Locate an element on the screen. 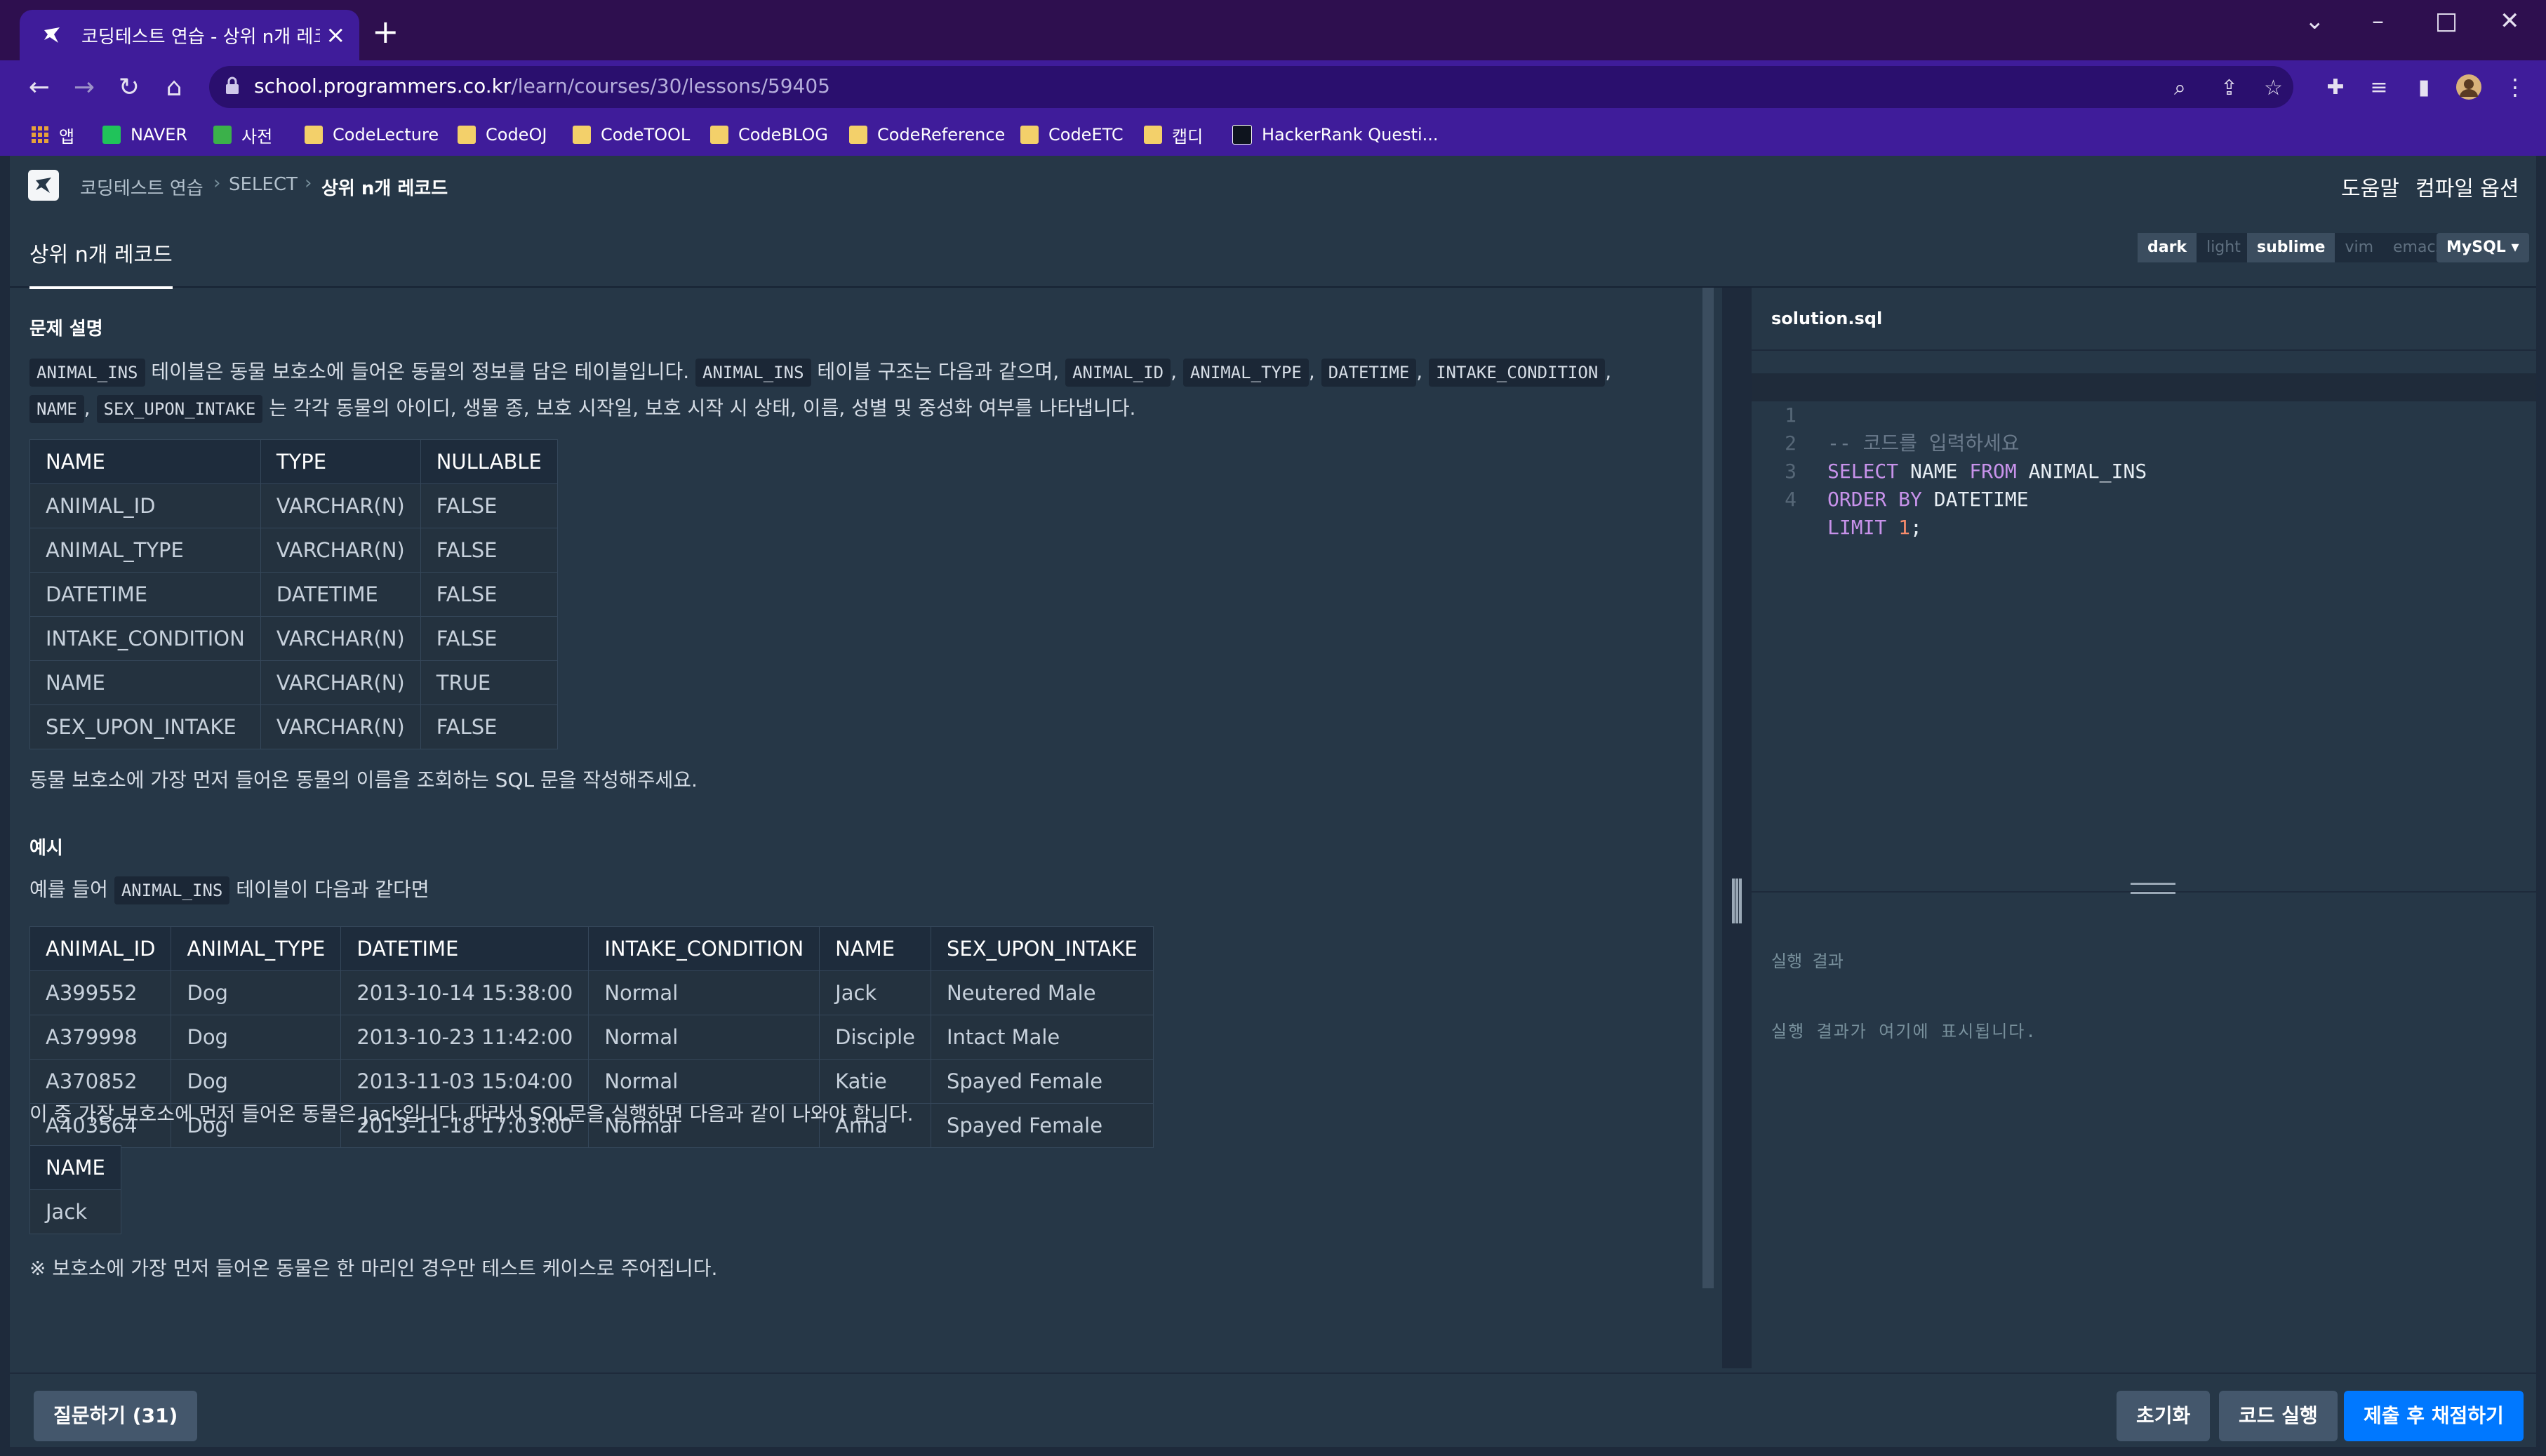  sql-keyword: LIMIT is located at coordinates (1857, 527).